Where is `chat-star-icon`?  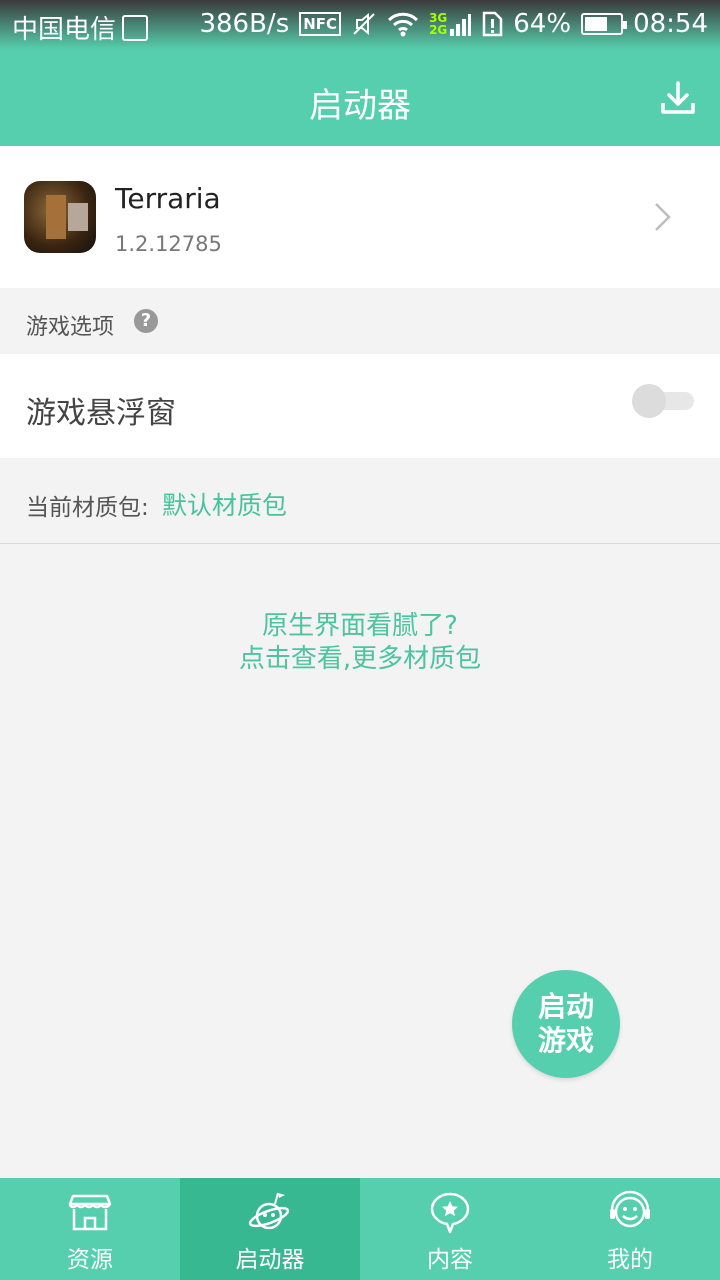
chat-star-icon is located at coordinates (450, 1213).